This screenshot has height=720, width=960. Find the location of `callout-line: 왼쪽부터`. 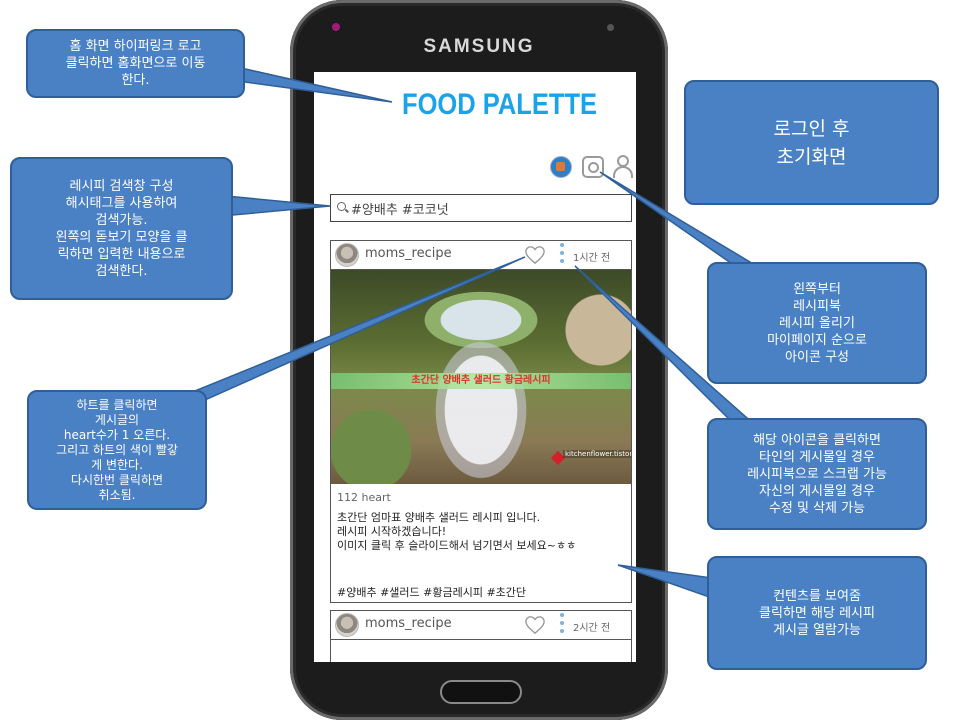

callout-line: 왼쪽부터 is located at coordinates (817, 289).